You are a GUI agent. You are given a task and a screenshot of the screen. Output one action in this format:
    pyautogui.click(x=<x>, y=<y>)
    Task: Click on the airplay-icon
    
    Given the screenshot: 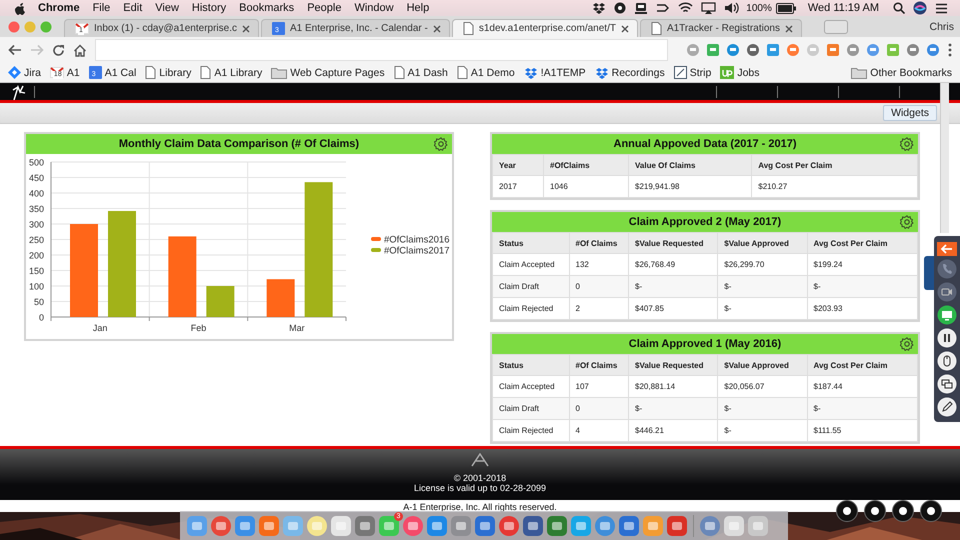 What is the action you would take?
    pyautogui.click(x=708, y=8)
    